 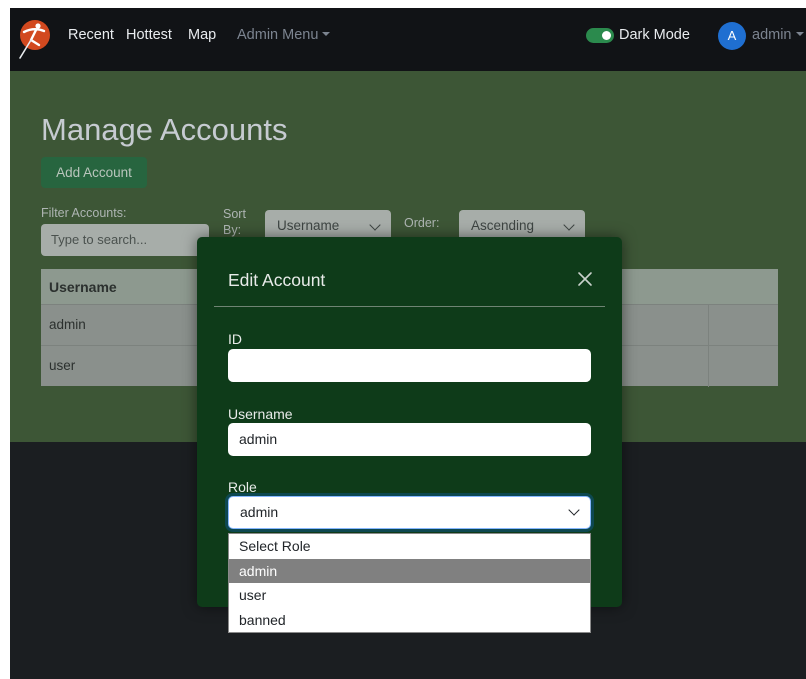 I want to click on role-options-list: Select Role admin user banned, so click(x=409, y=583).